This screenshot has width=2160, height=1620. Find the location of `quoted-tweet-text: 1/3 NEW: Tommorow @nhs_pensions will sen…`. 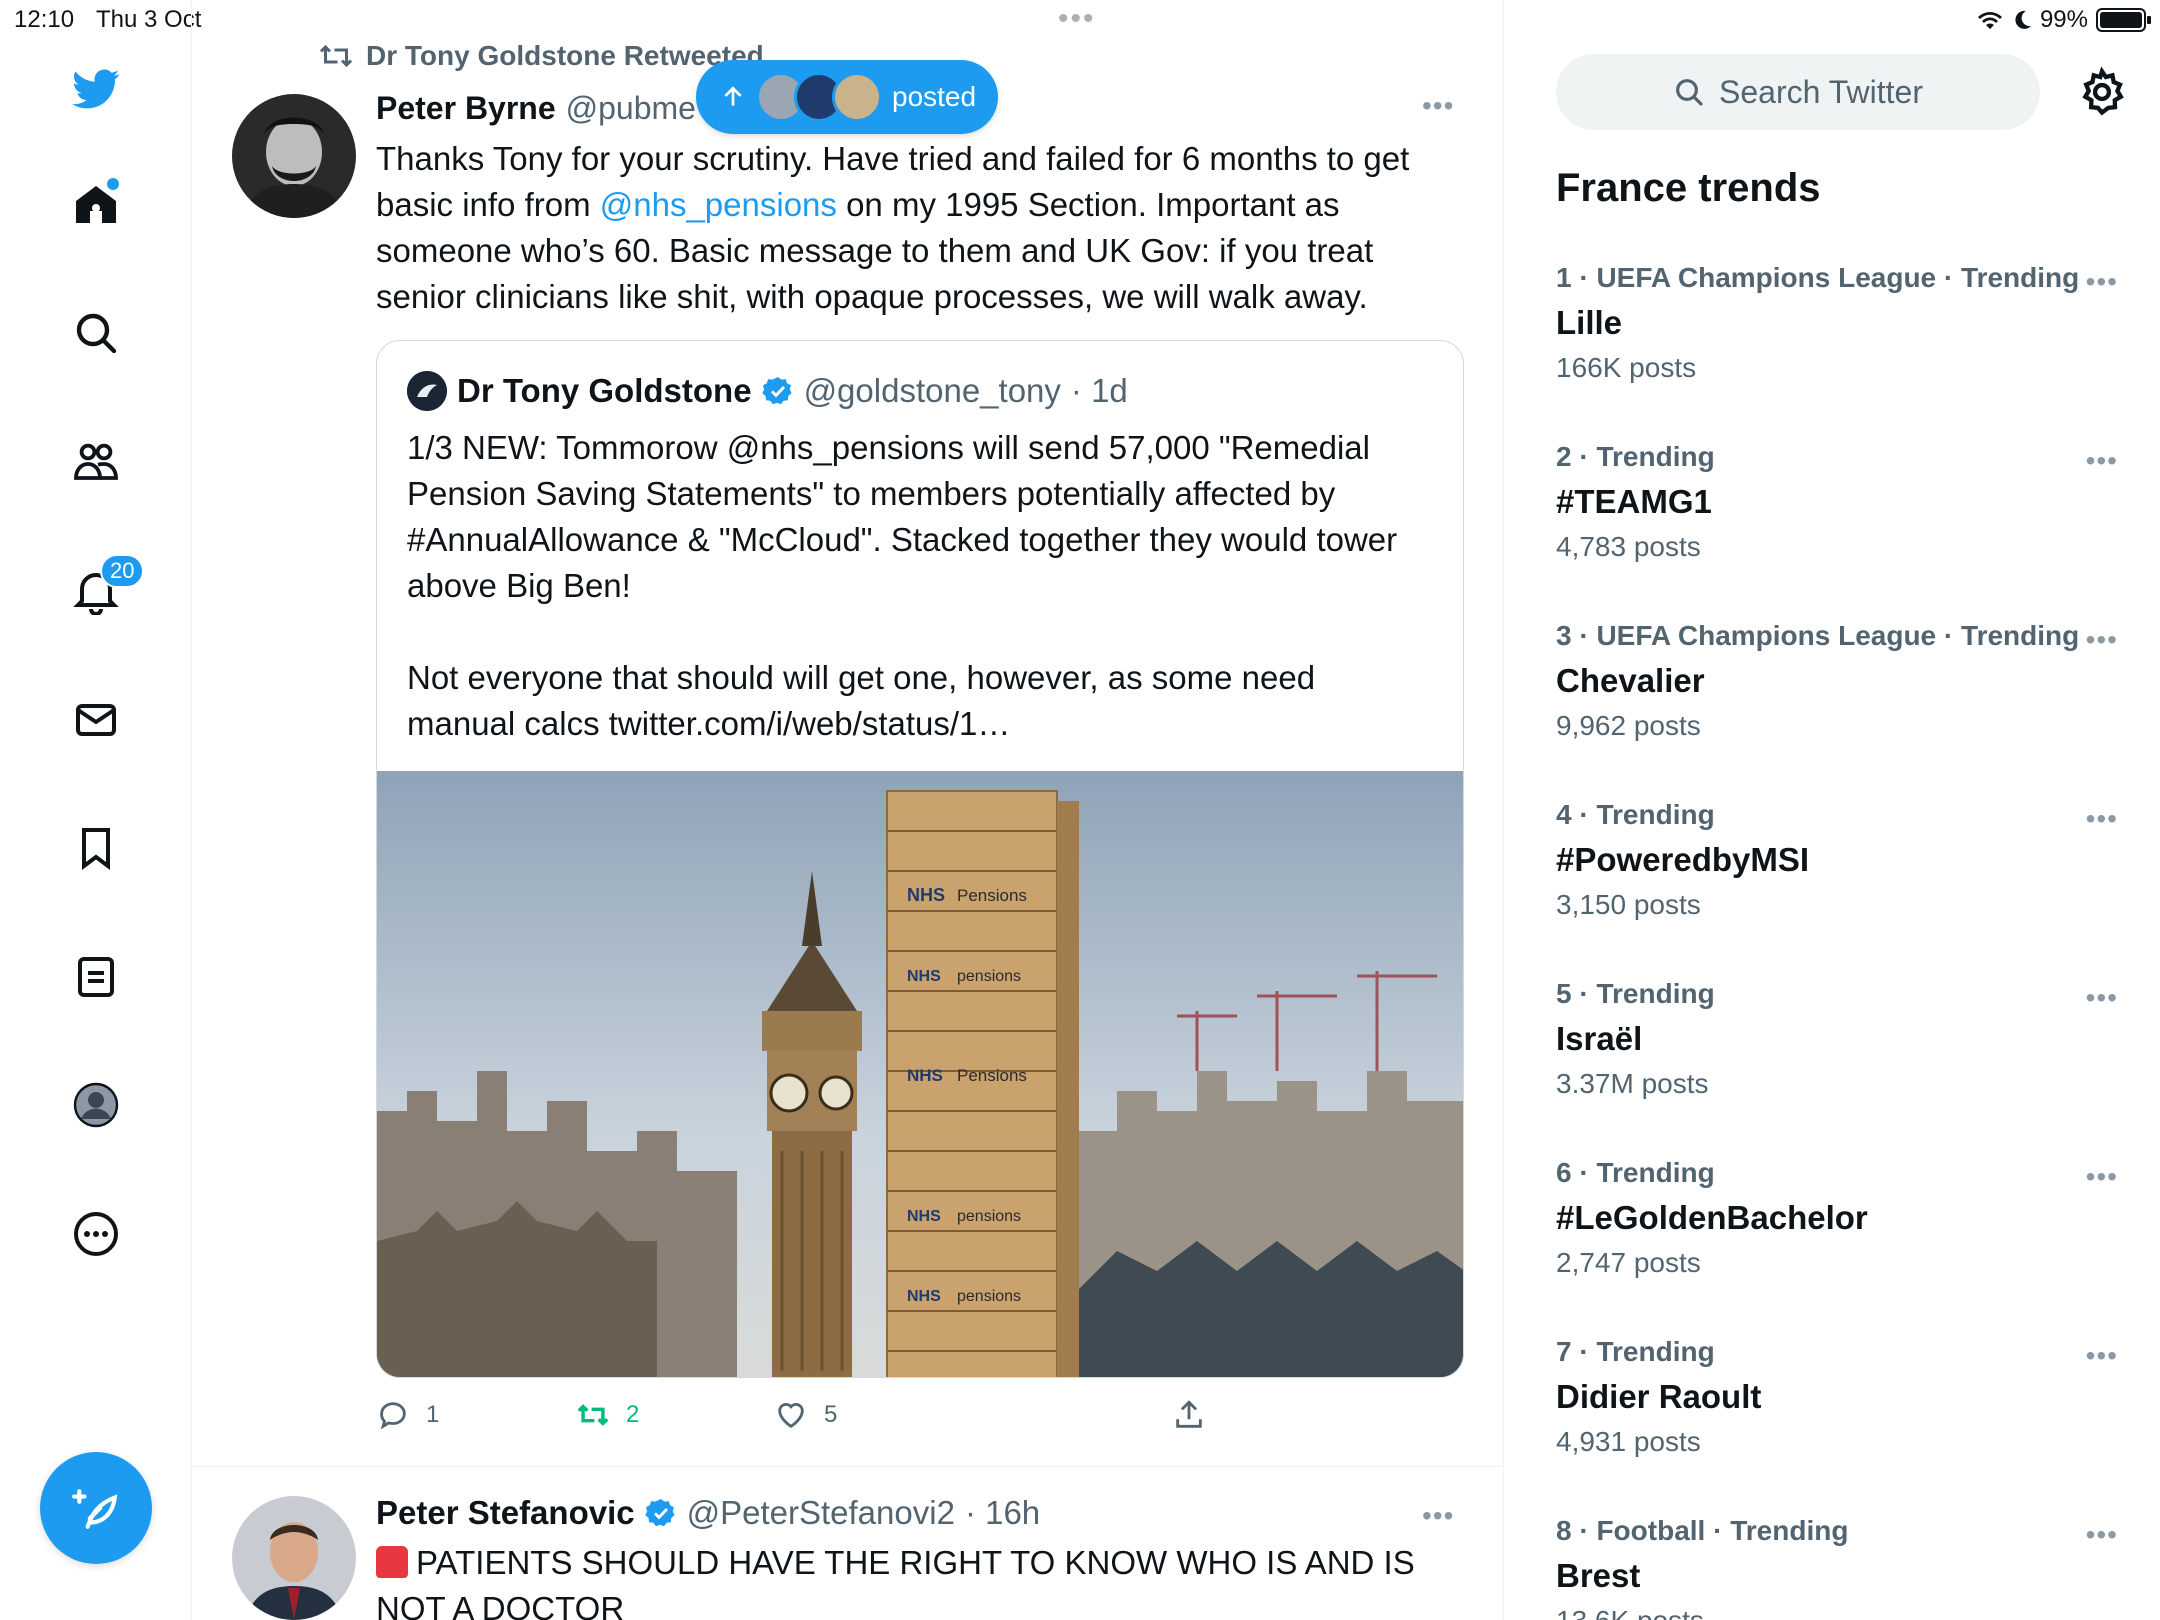

quoted-tweet-text: 1/3 NEW: Tommorow @nhs_pensions will sen… is located at coordinates (902, 585).